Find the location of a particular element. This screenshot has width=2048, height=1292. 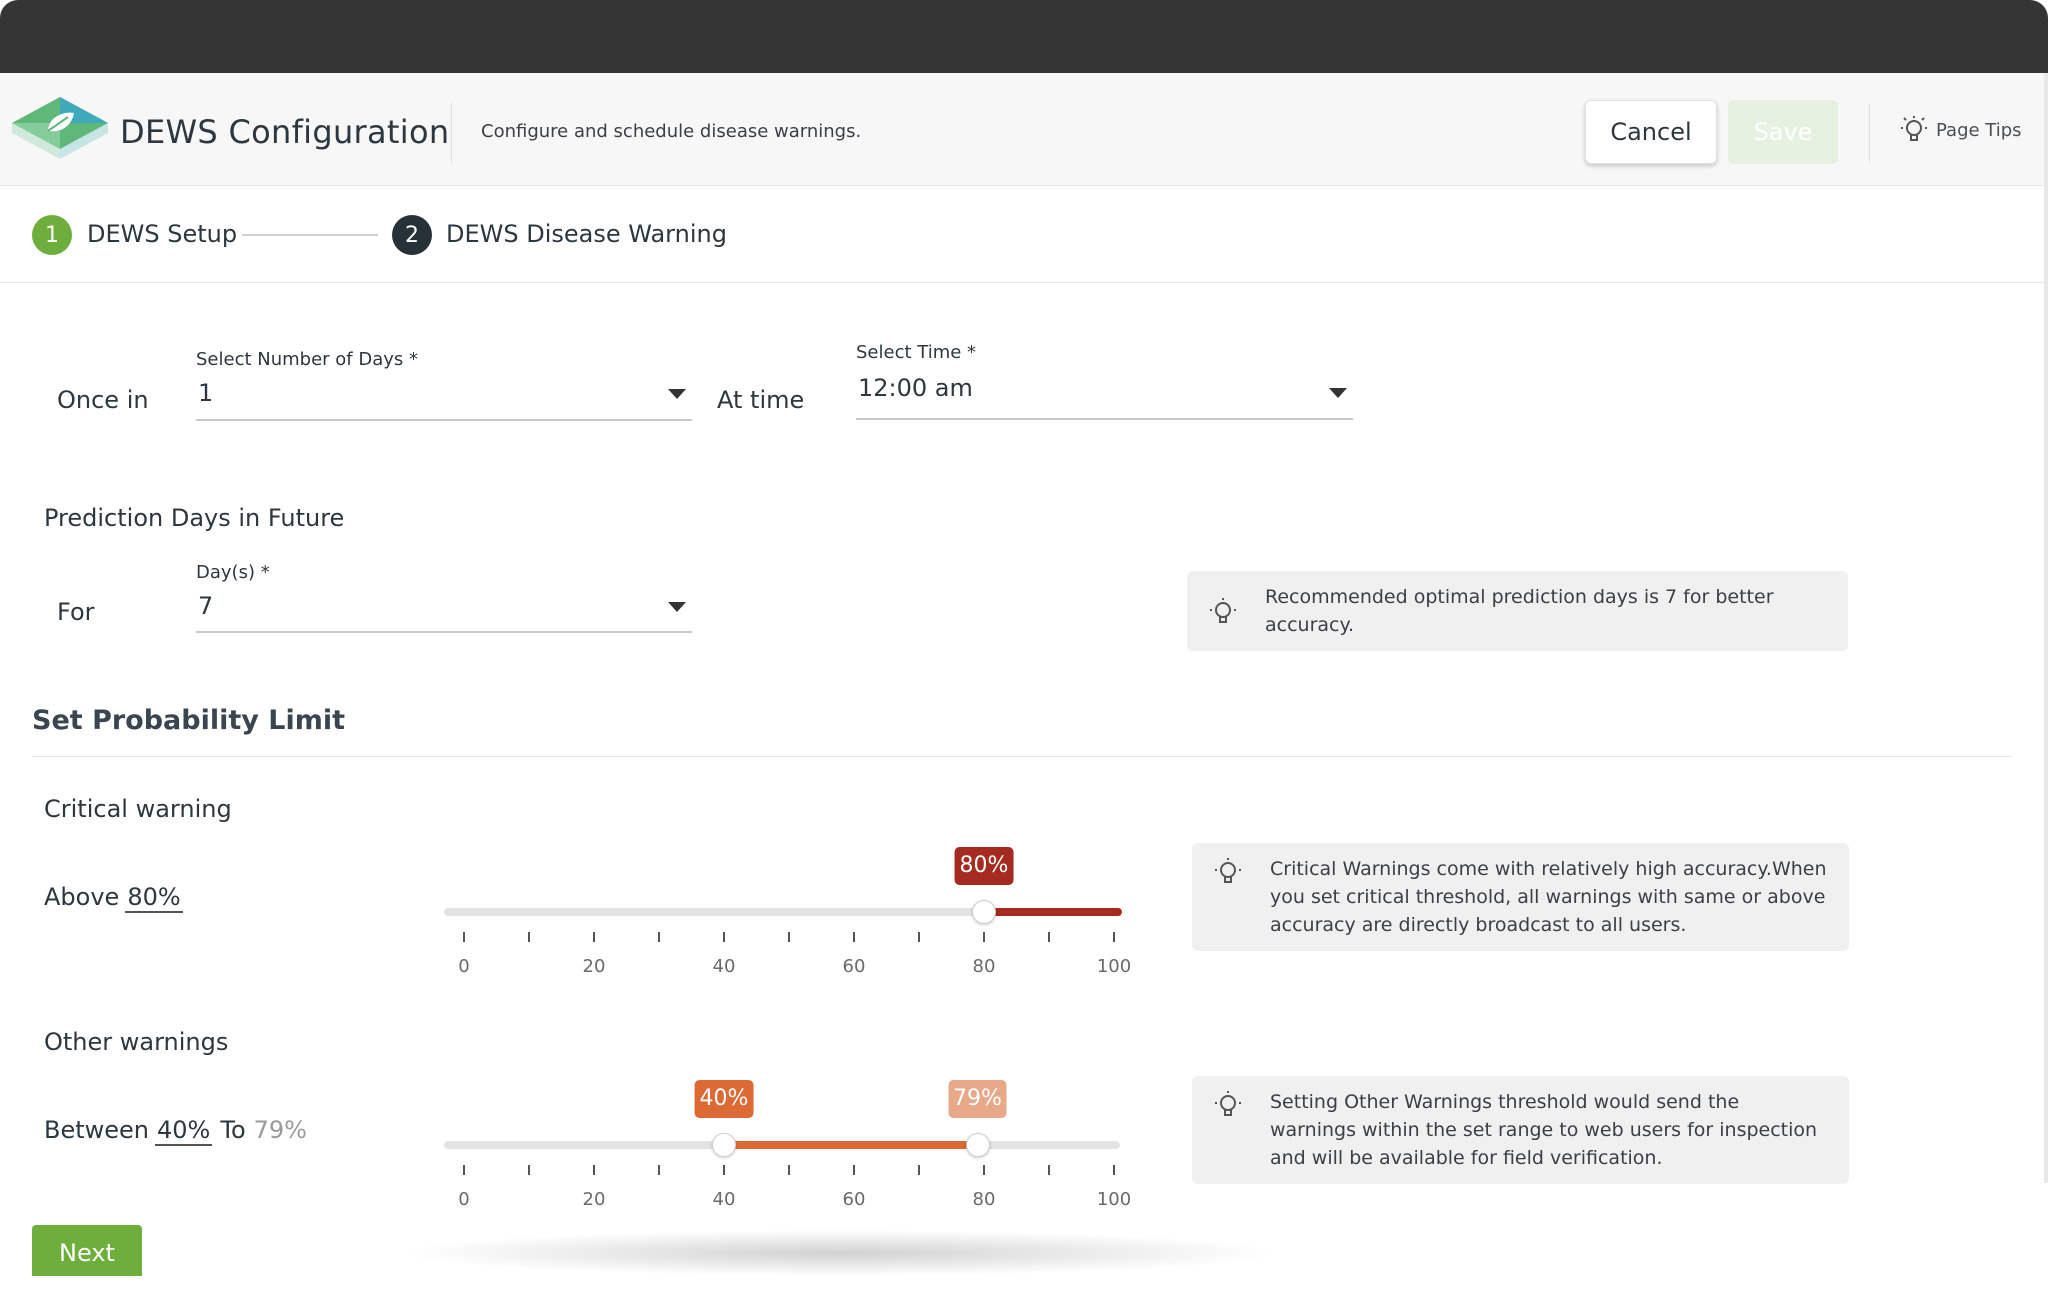

days-select-value: 1 is located at coordinates (206, 393).